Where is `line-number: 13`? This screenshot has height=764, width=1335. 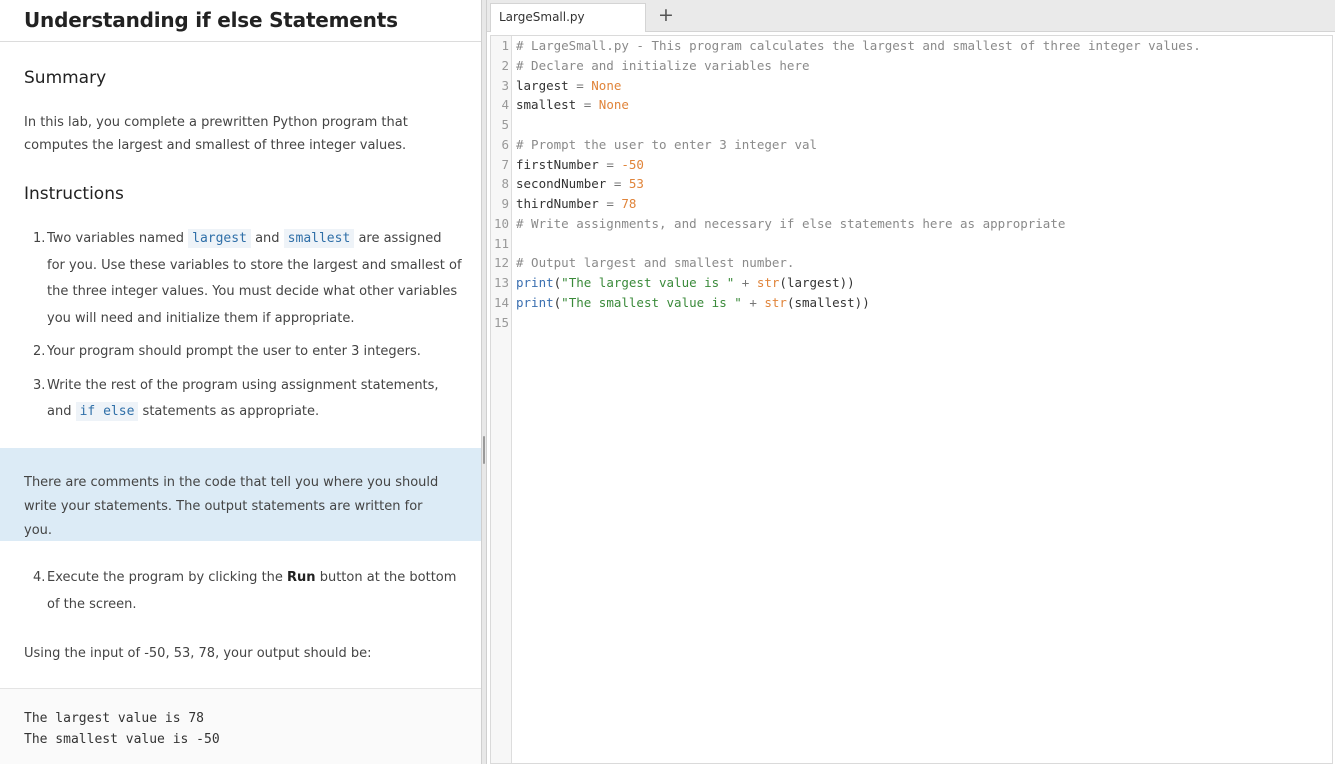 line-number: 13 is located at coordinates (501, 282).